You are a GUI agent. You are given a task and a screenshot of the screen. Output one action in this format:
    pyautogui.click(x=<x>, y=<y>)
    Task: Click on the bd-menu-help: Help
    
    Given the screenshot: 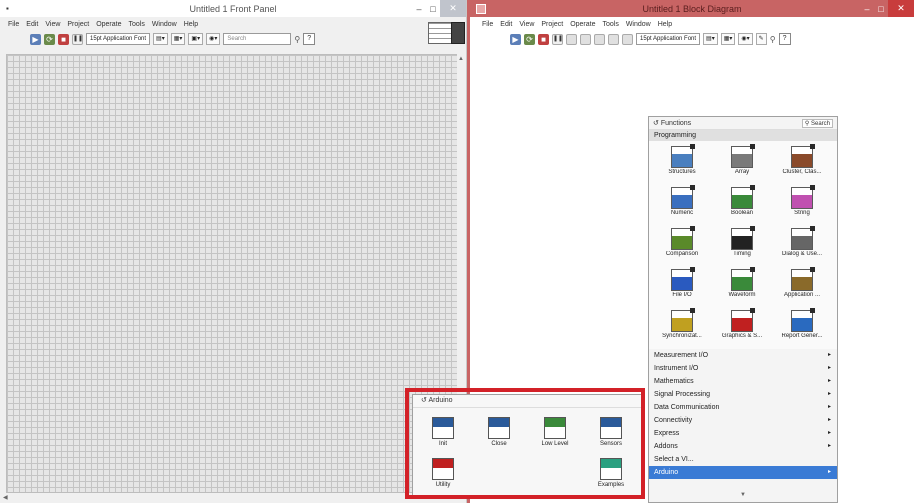 What is the action you would take?
    pyautogui.click(x=665, y=24)
    